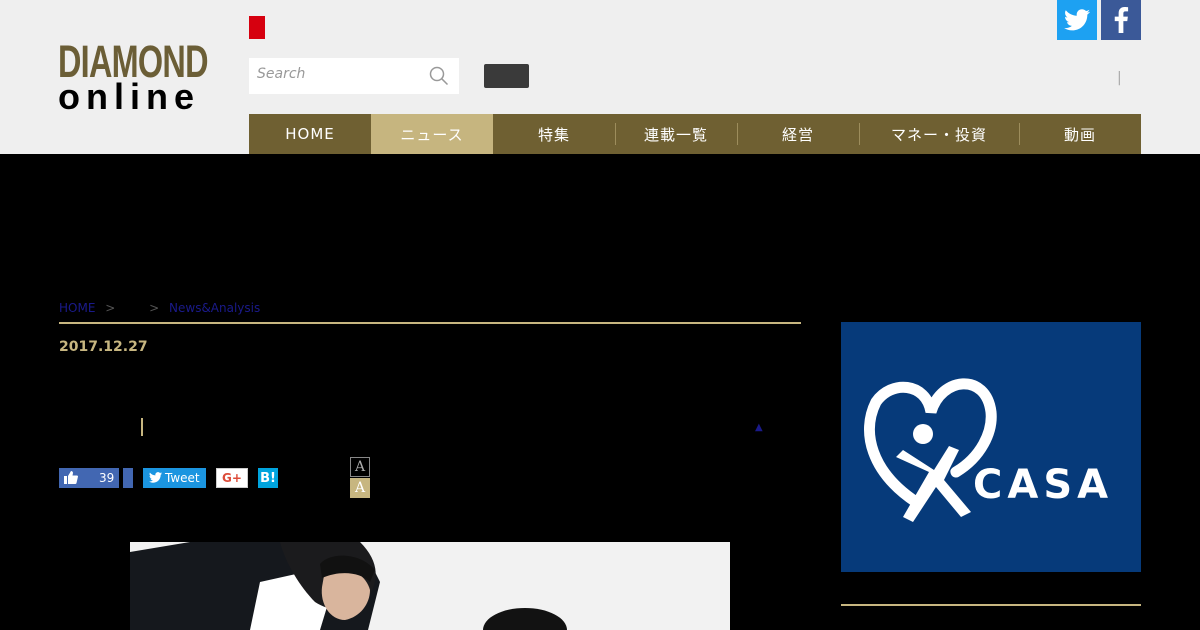 The image size is (1200, 630). I want to click on sidebar-rule, so click(991, 605).